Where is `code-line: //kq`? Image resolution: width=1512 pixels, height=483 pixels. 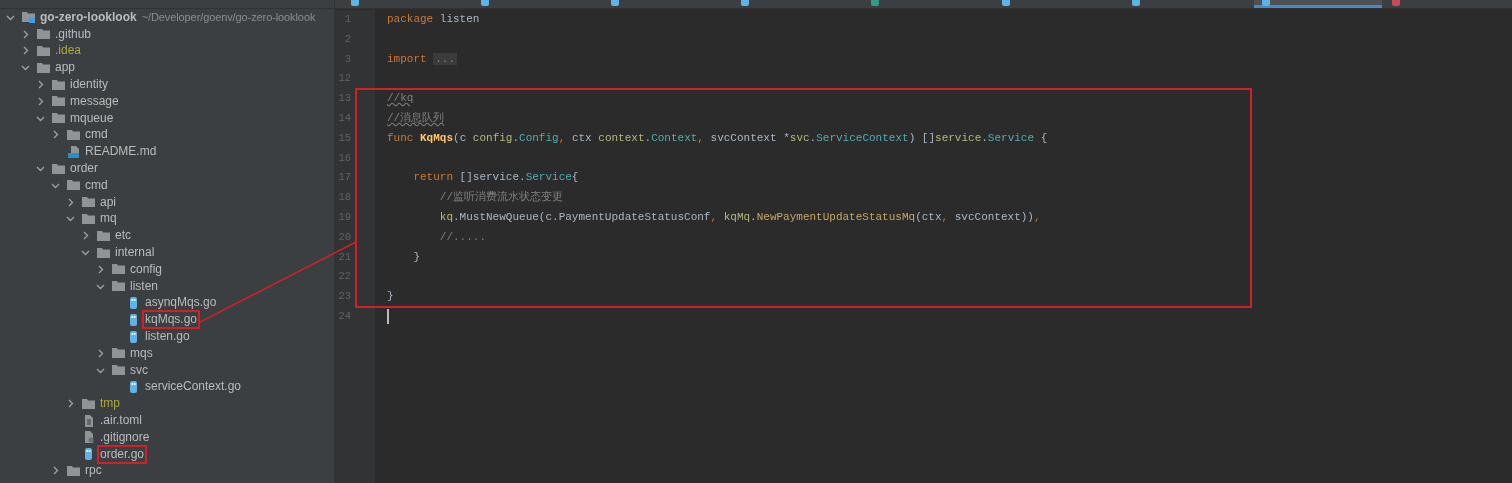
code-line: //kq is located at coordinates (400, 99).